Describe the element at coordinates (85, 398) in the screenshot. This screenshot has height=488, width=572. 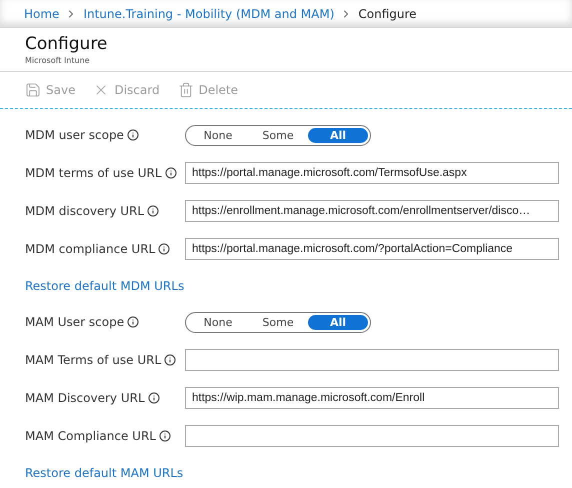
I see `field-label: MAM Discovery URL` at that location.